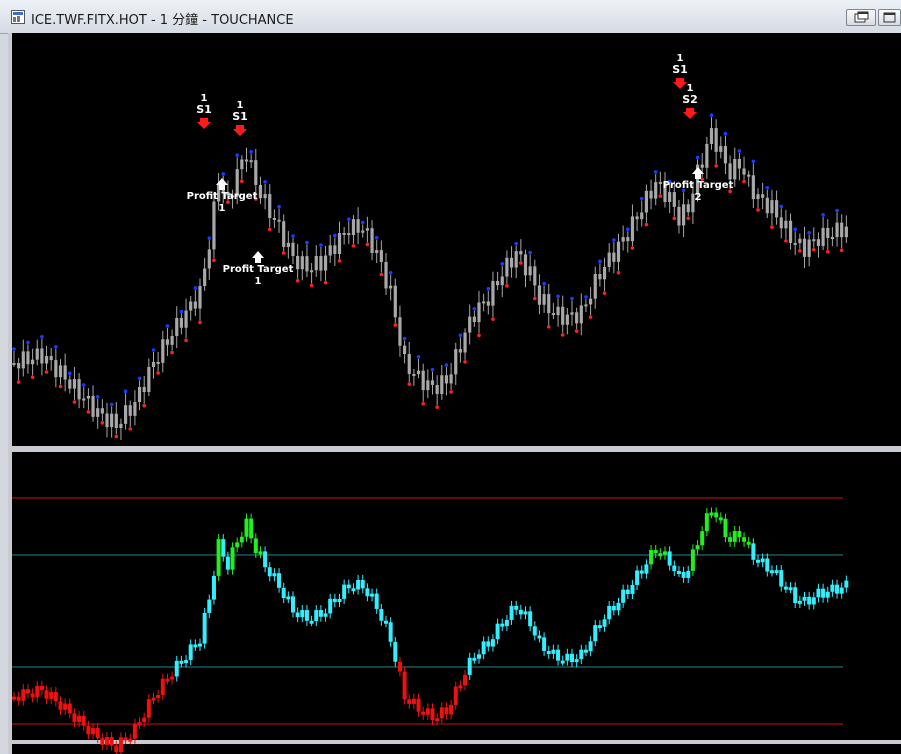  What do you see at coordinates (680, 69) in the screenshot?
I see `sell-signal-label: S1` at bounding box center [680, 69].